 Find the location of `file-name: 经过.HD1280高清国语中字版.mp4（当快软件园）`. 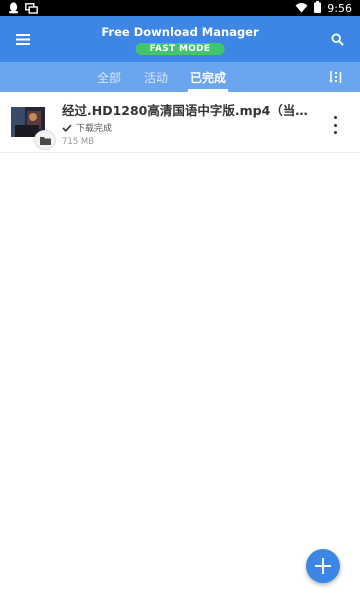

file-name: 经过.HD1280高清国语中字版.mp4（当快软件园） is located at coordinates (191, 110).